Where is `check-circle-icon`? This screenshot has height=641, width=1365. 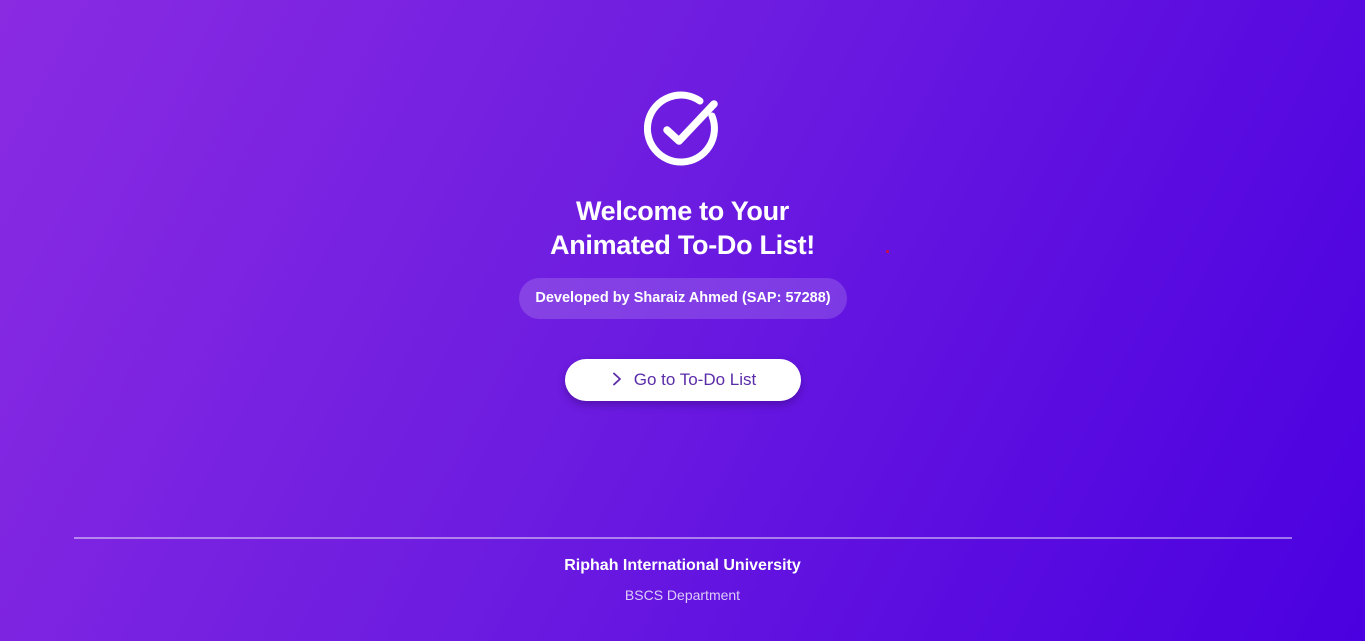 check-circle-icon is located at coordinates (681, 128).